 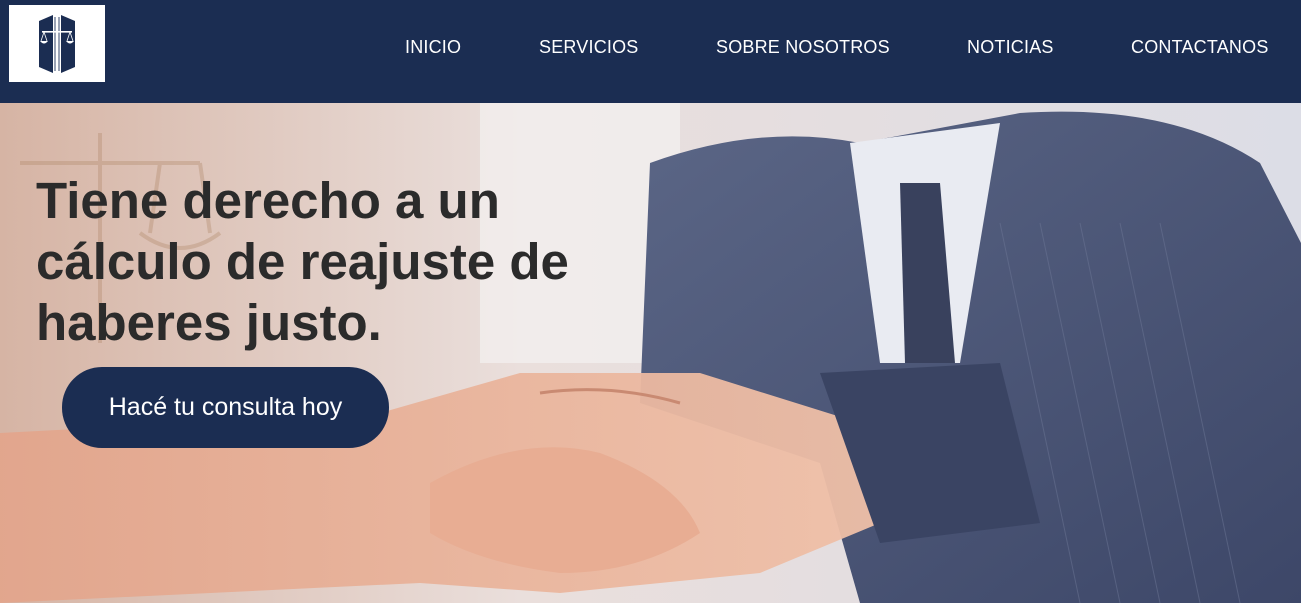 What do you see at coordinates (225, 407) in the screenshot?
I see `consulta-button: Hacé tu consulta hoy` at bounding box center [225, 407].